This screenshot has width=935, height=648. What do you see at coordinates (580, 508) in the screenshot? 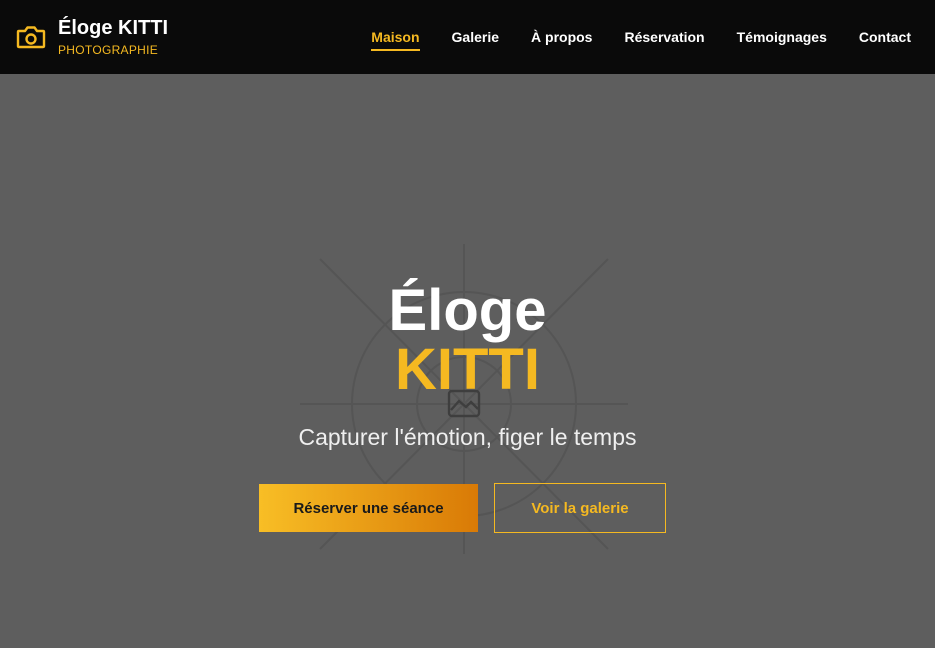
I see `view-gallery-button: Voir la galerie` at bounding box center [580, 508].